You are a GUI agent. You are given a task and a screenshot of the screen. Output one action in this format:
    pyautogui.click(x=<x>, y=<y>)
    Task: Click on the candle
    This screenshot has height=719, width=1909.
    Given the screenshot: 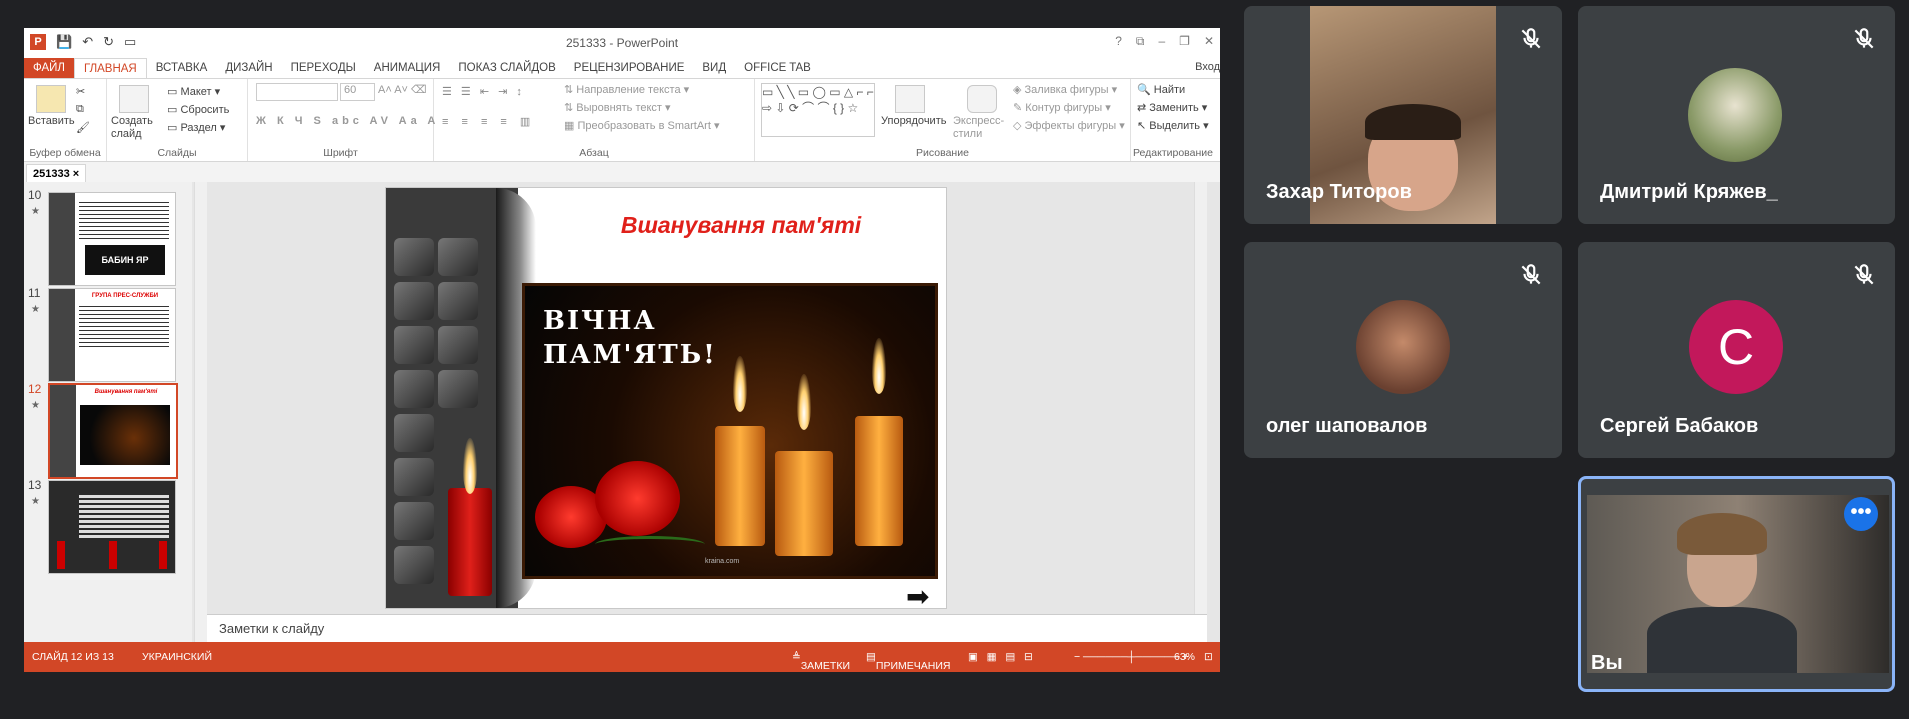 What is the action you would take?
    pyautogui.click(x=740, y=486)
    